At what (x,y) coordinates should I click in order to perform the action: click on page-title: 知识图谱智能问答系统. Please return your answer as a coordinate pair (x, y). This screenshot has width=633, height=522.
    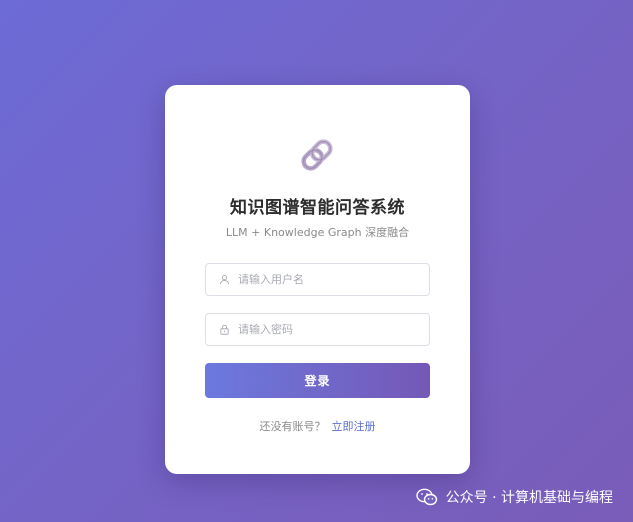
    Looking at the image, I should click on (317, 208).